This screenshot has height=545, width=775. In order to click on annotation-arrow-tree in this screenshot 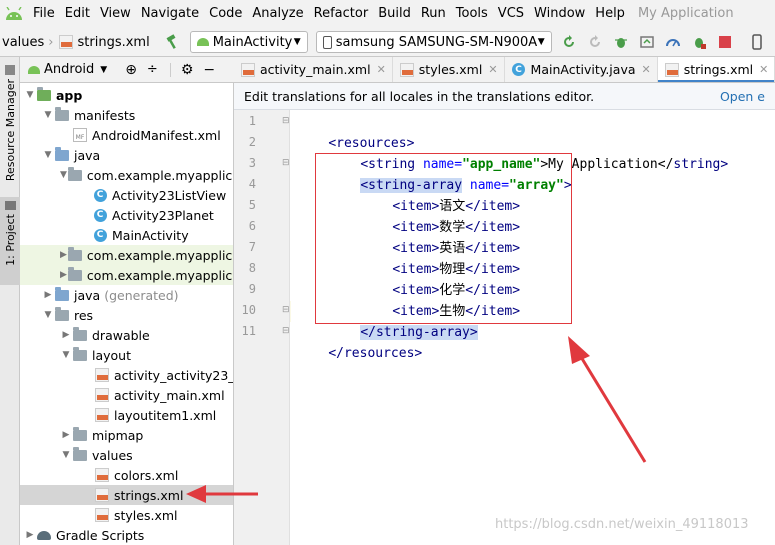, I will do `click(222, 494)`.